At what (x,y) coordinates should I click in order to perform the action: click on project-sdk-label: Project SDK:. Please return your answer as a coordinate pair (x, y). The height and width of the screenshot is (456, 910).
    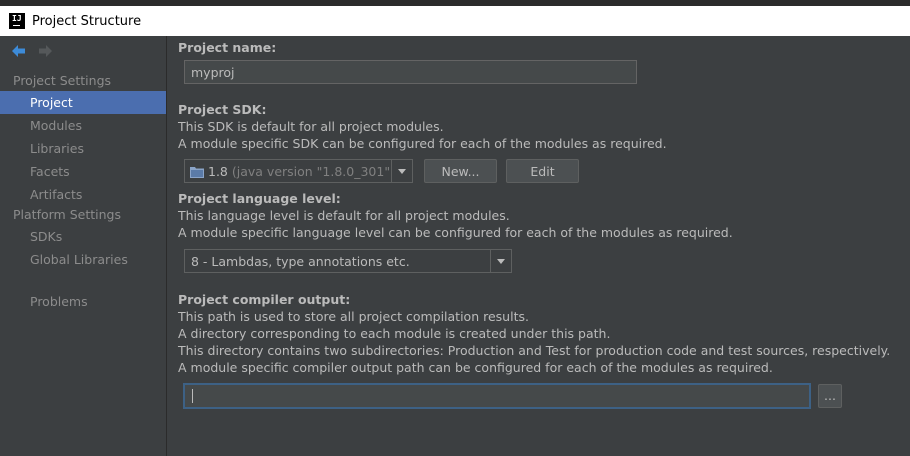
    Looking at the image, I should click on (222, 109).